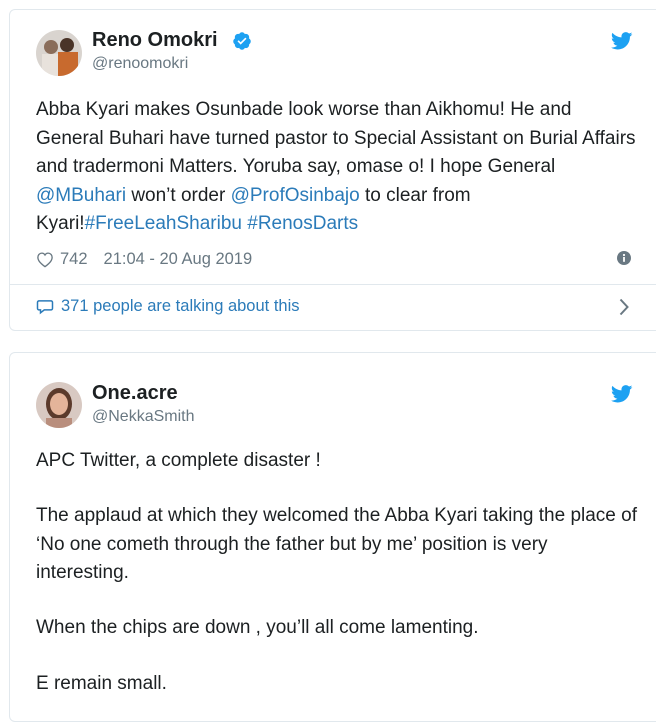  I want to click on hashtag-renosdarts-link: #RenosDarts, so click(302, 223).